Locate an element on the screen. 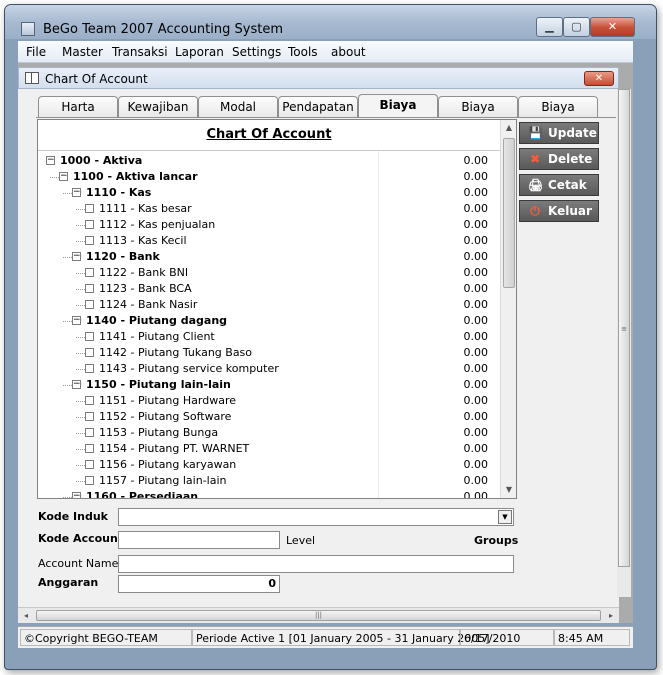  menu-about: about is located at coordinates (348, 52).